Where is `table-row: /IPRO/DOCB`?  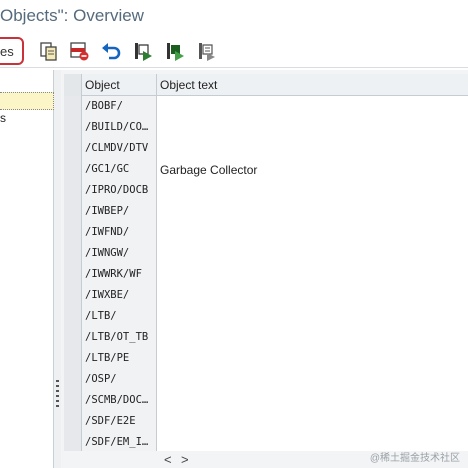
table-row: /IPRO/DOCB is located at coordinates (266, 190).